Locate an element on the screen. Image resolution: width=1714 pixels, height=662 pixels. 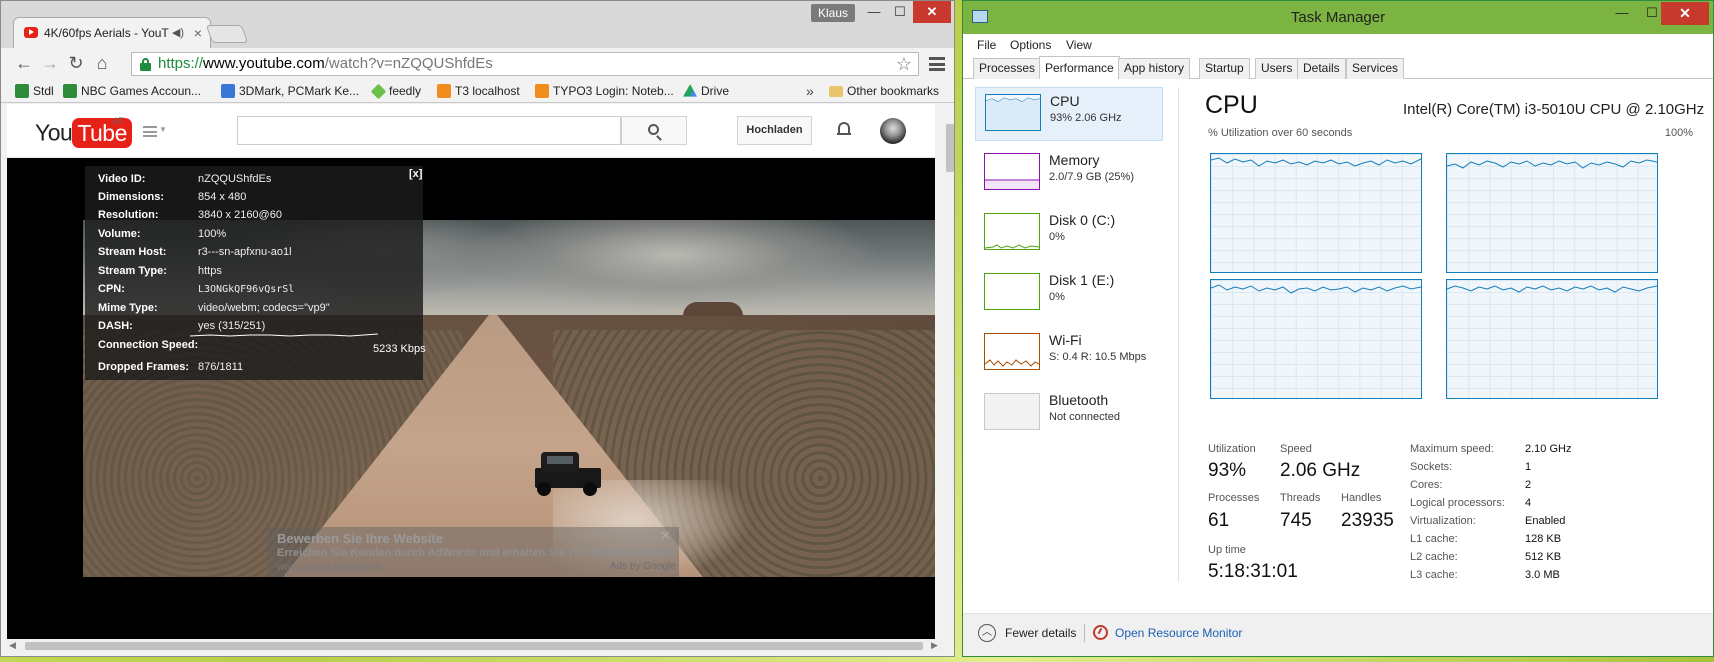
tab-close-icon: × is located at coordinates (198, 33).